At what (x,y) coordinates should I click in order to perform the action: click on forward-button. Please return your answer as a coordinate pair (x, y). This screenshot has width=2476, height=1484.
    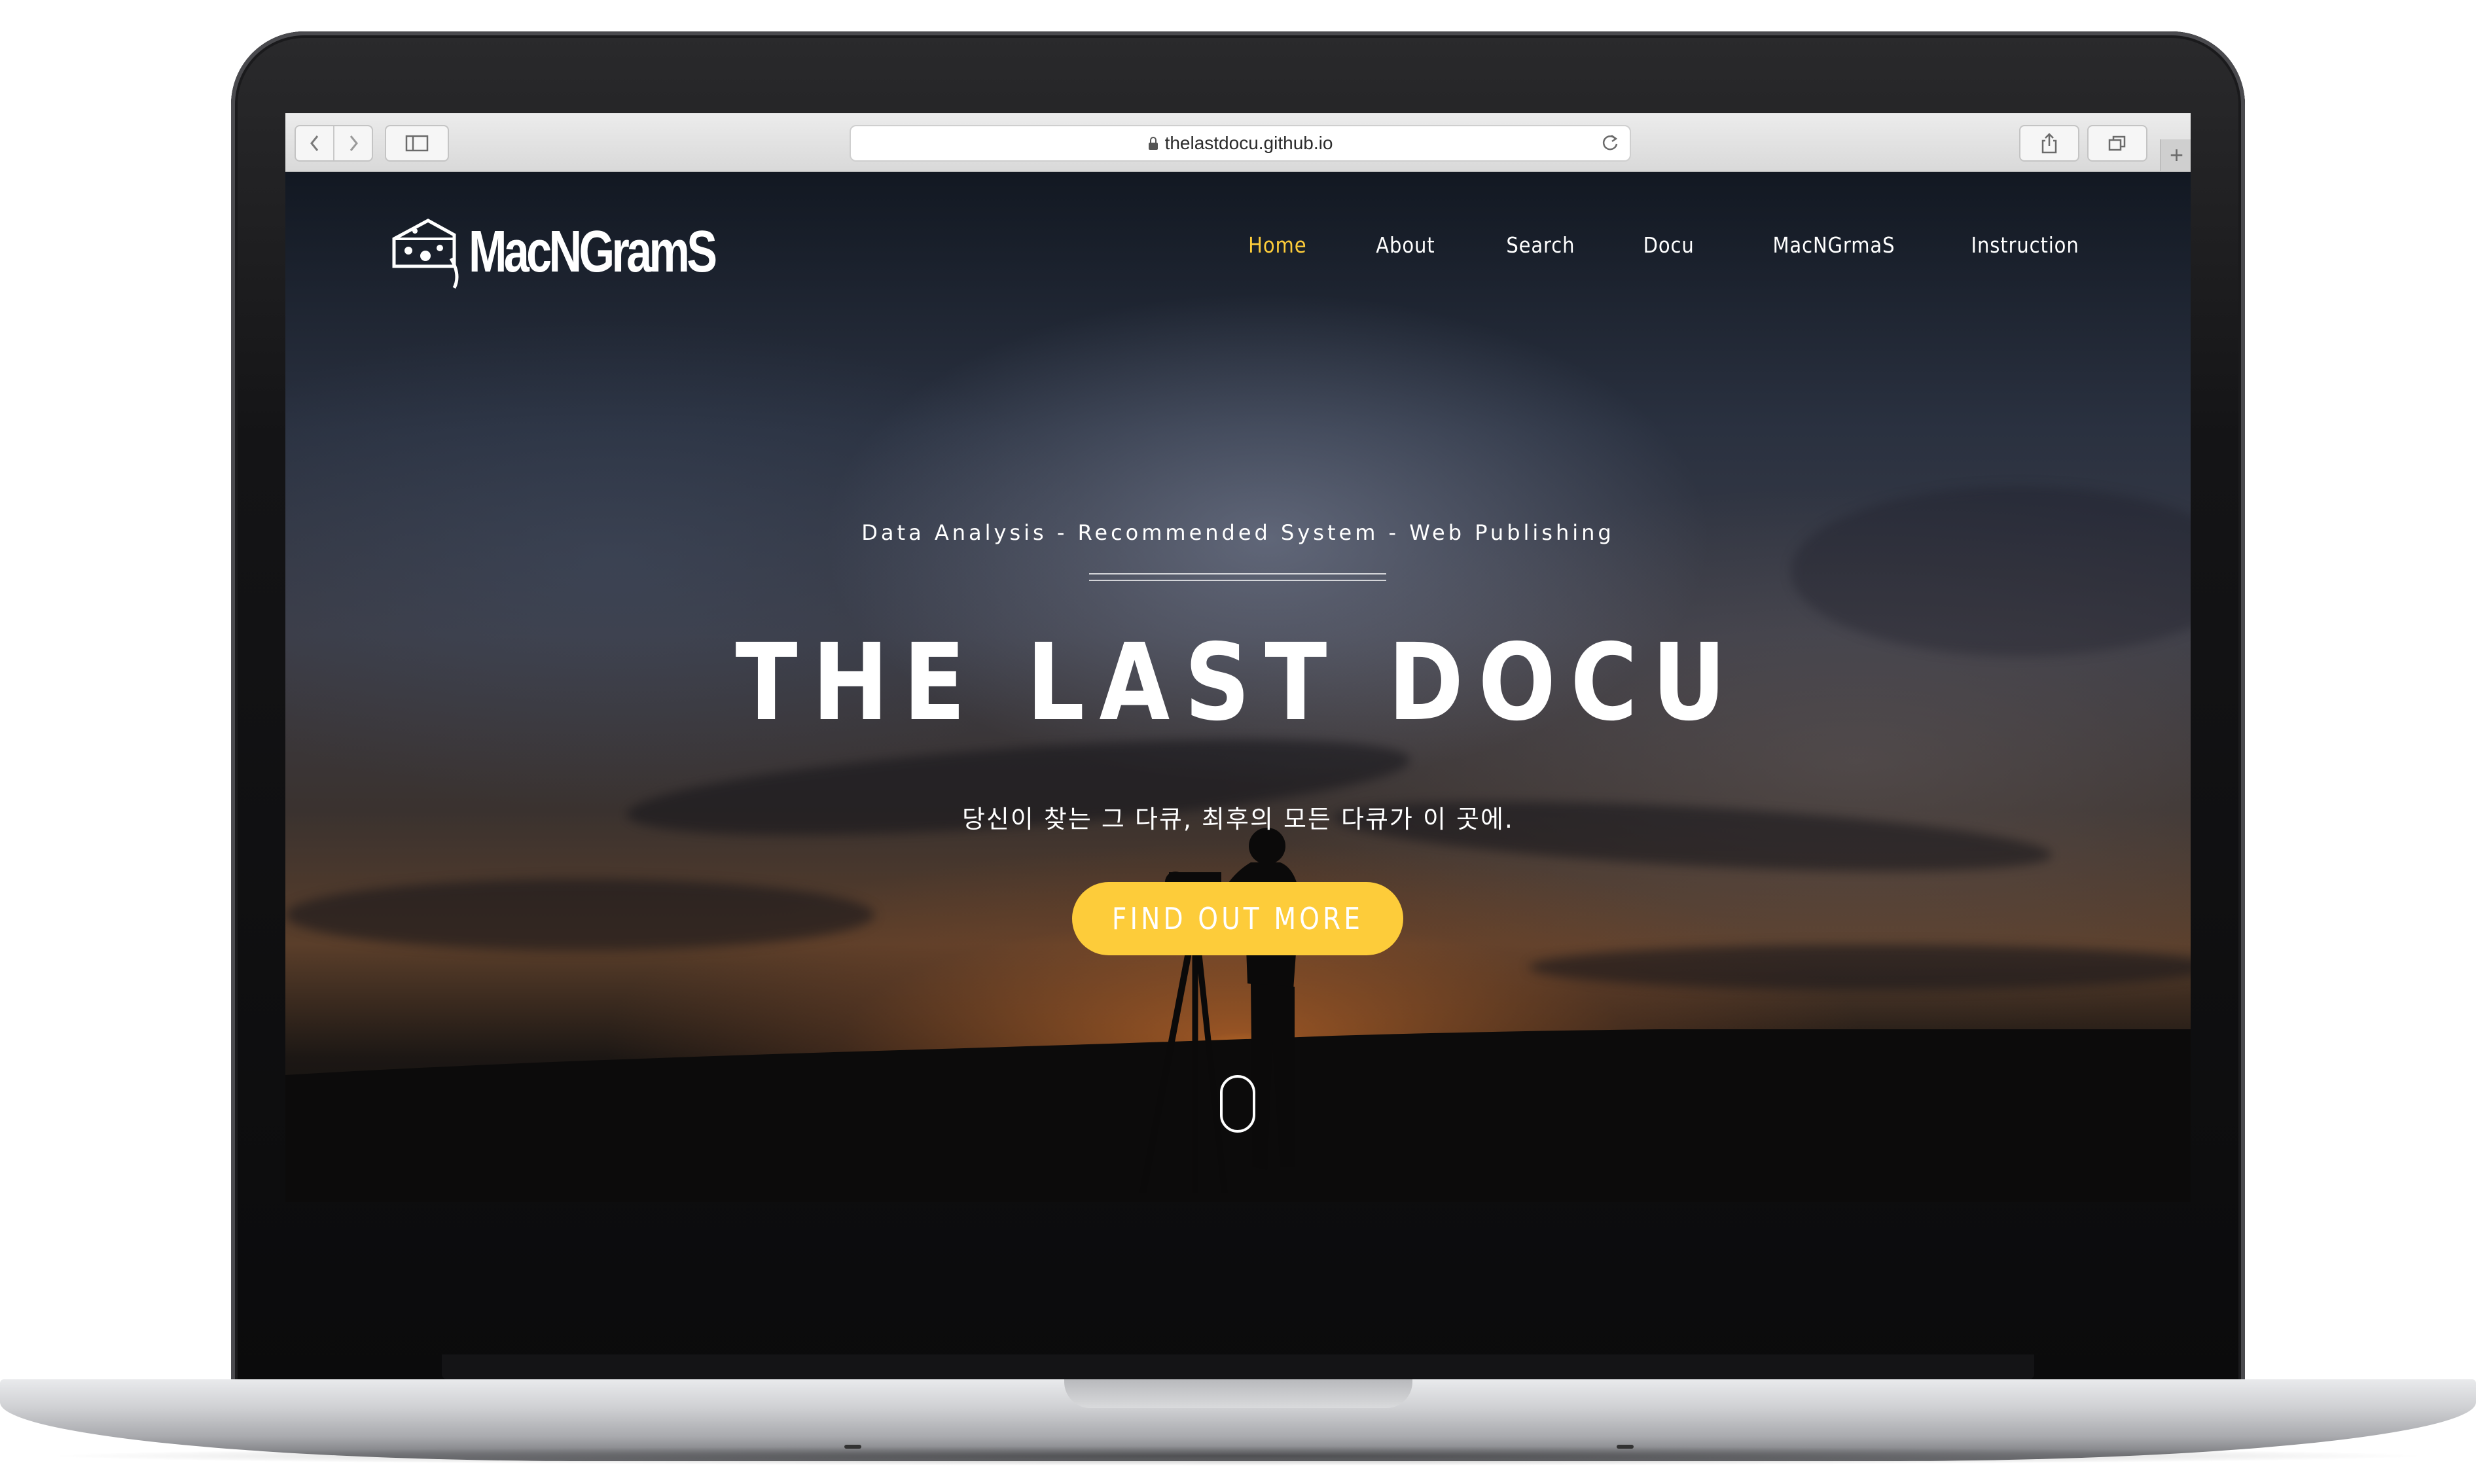
    Looking at the image, I should click on (353, 143).